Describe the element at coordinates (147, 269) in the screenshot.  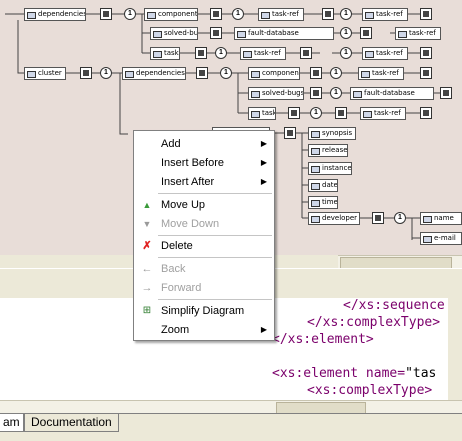
I see `back-arrow-icon: ←` at that location.